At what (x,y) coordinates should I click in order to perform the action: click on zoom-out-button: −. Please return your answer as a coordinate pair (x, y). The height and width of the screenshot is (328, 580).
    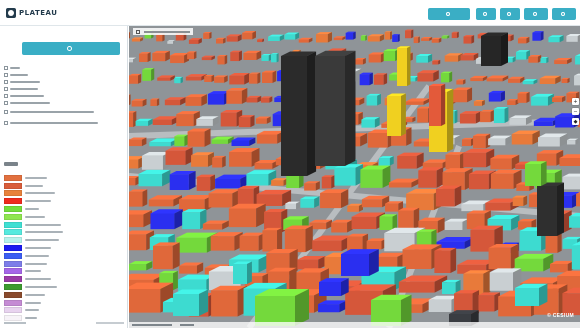
    Looking at the image, I should click on (575, 111).